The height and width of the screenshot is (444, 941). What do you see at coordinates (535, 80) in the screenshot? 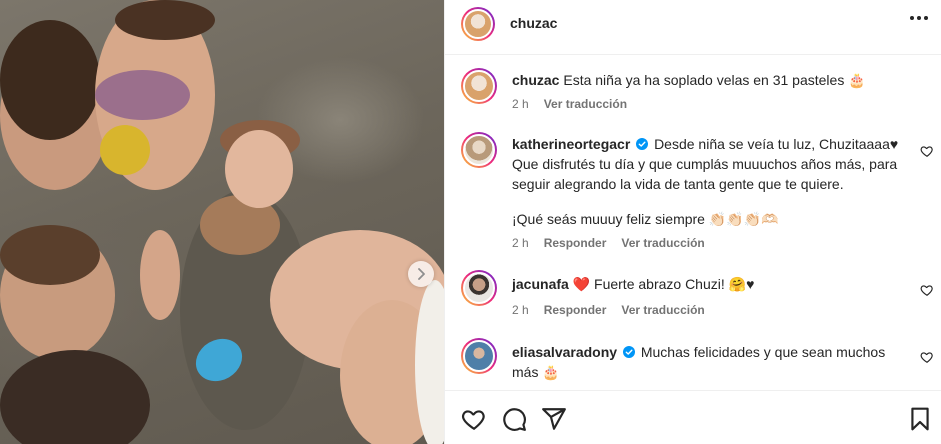
I see `comment-username: chuzac` at bounding box center [535, 80].